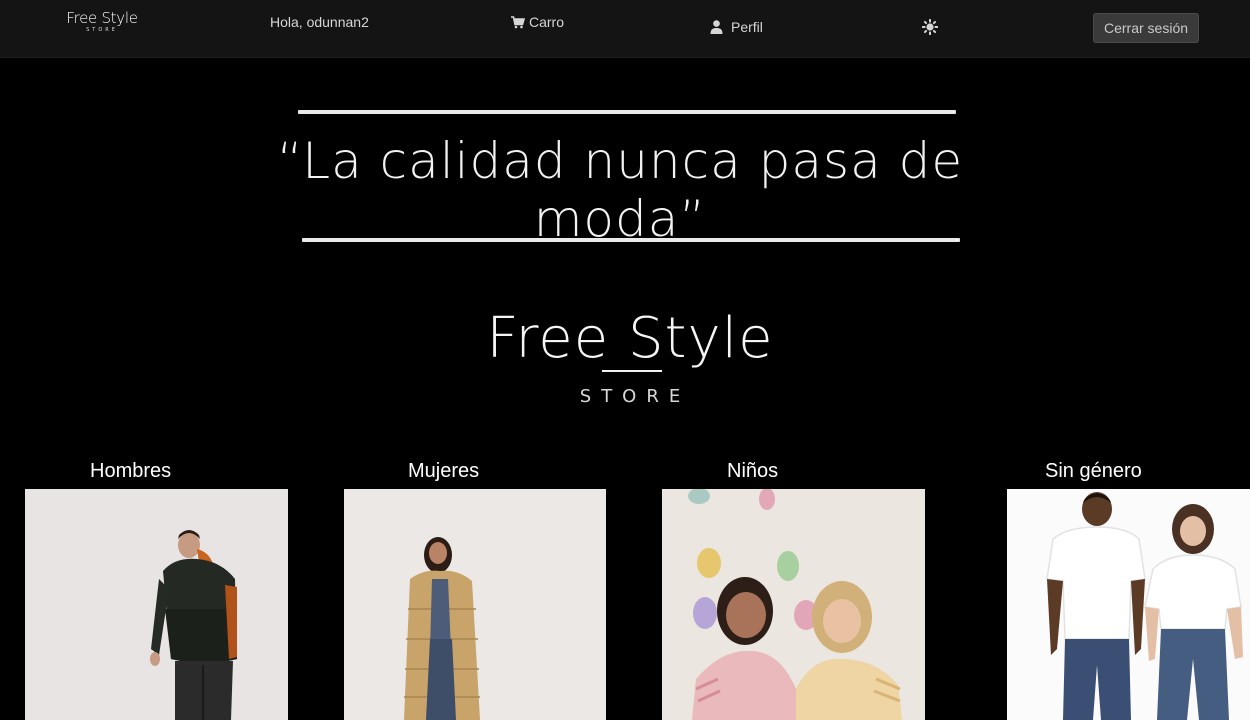  I want to click on greeting-text: Hola, odunnan2, so click(319, 22).